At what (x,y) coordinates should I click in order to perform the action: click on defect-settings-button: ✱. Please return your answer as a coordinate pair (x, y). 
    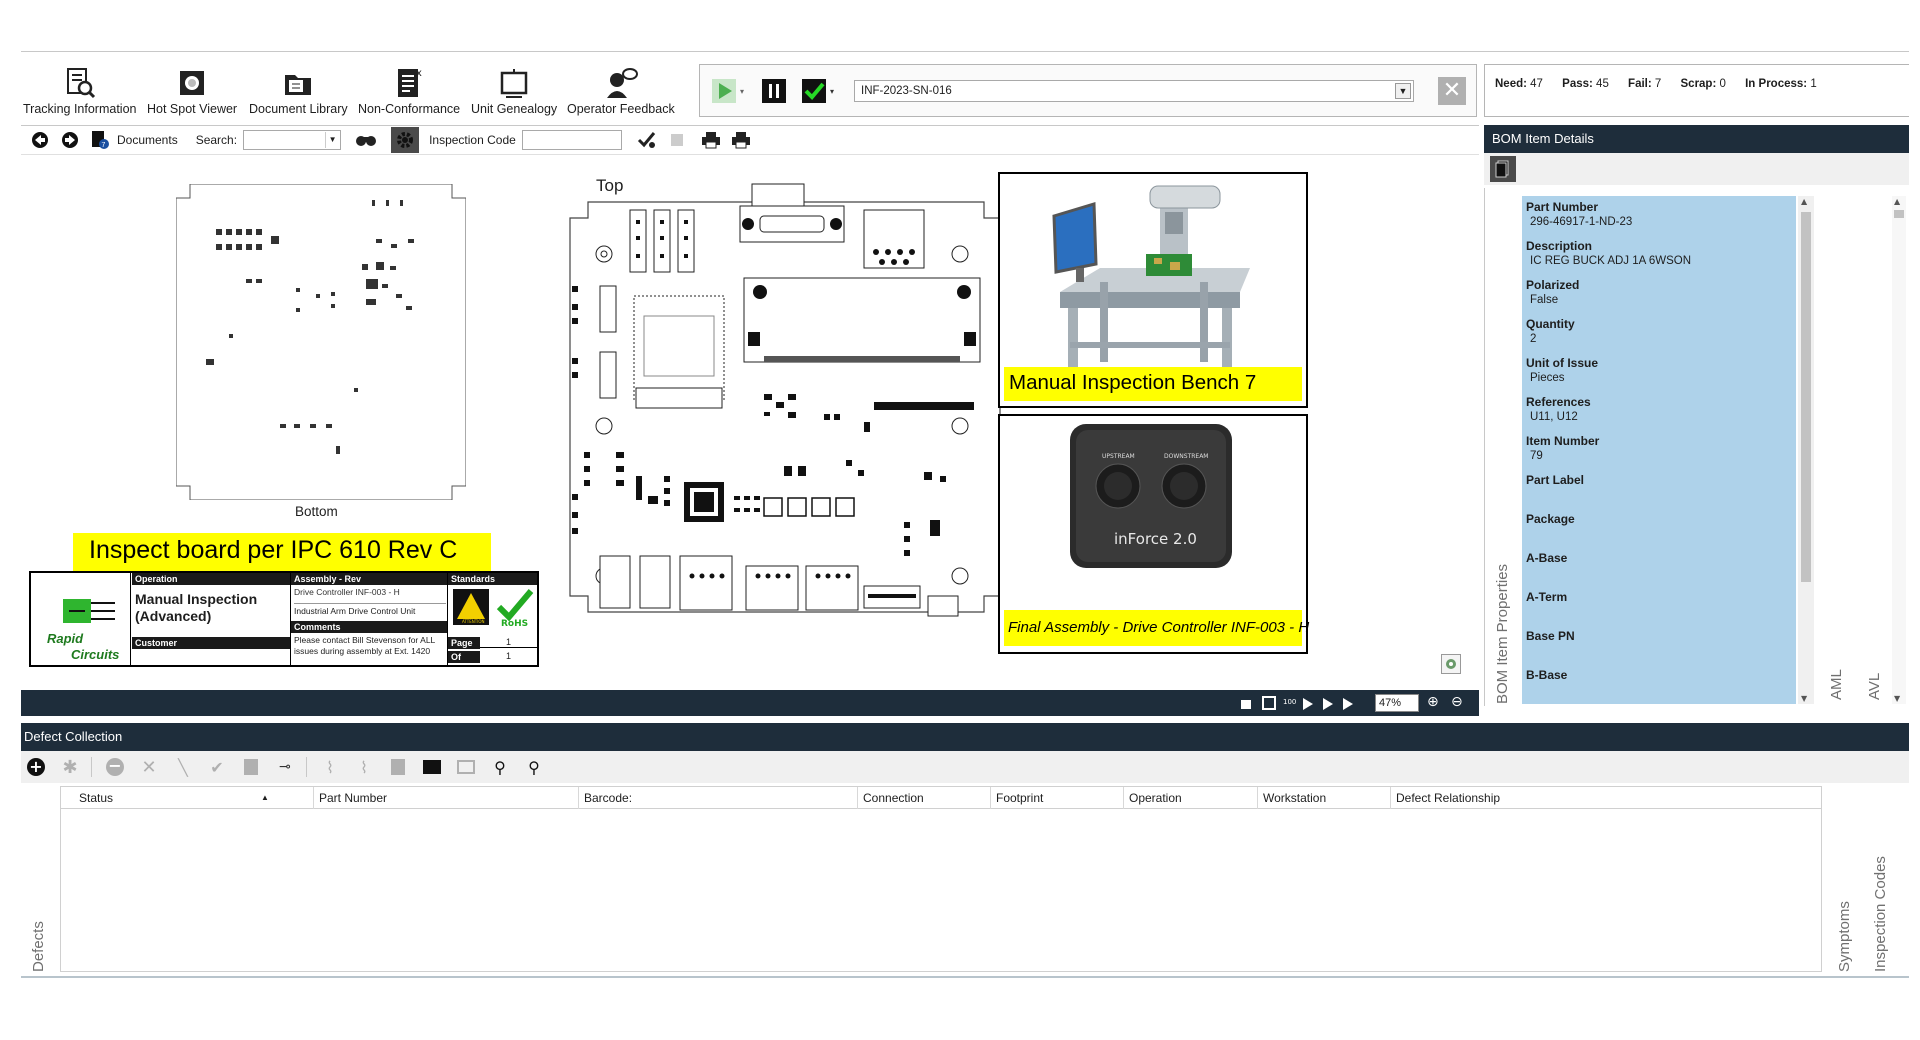
    Looking at the image, I should click on (70, 767).